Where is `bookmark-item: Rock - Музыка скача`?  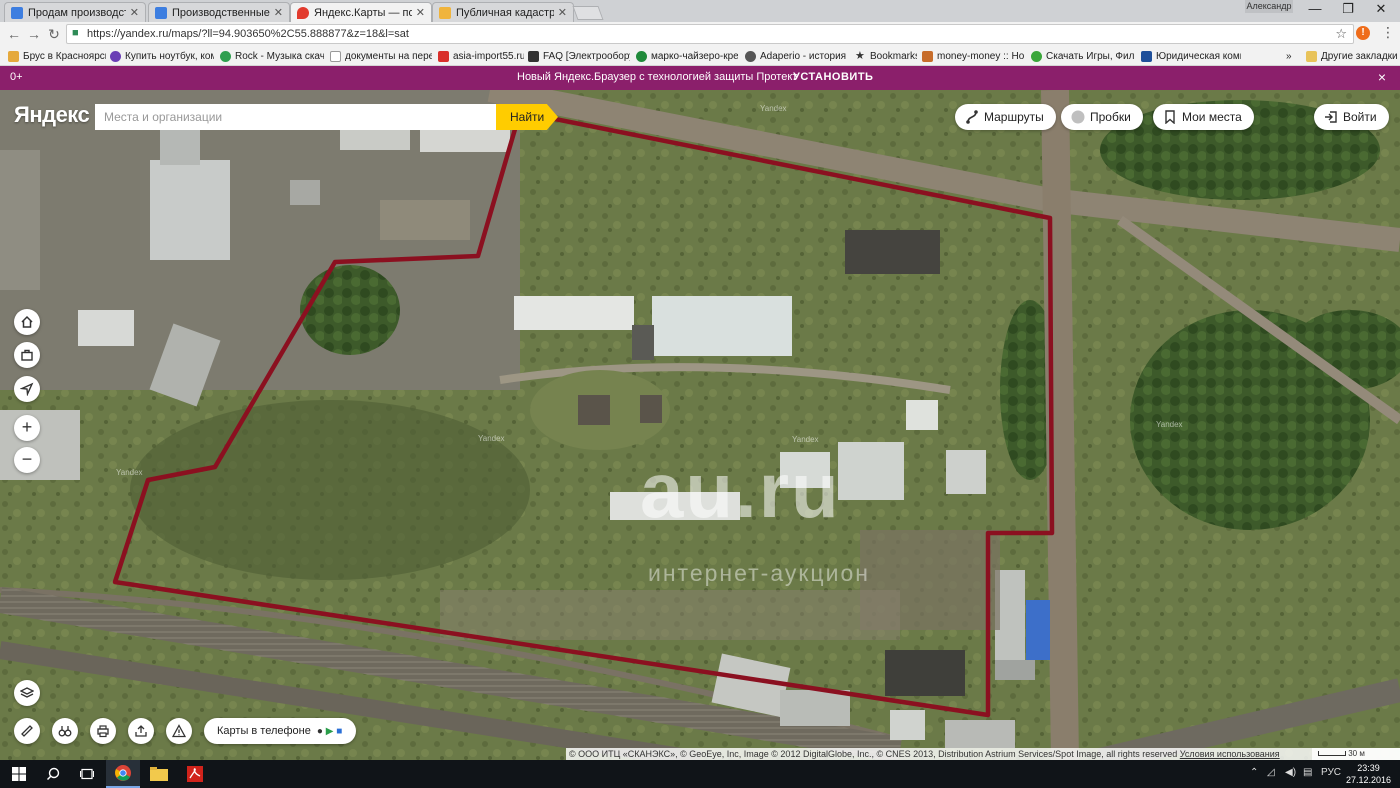 bookmark-item: Rock - Музыка скача is located at coordinates (272, 56).